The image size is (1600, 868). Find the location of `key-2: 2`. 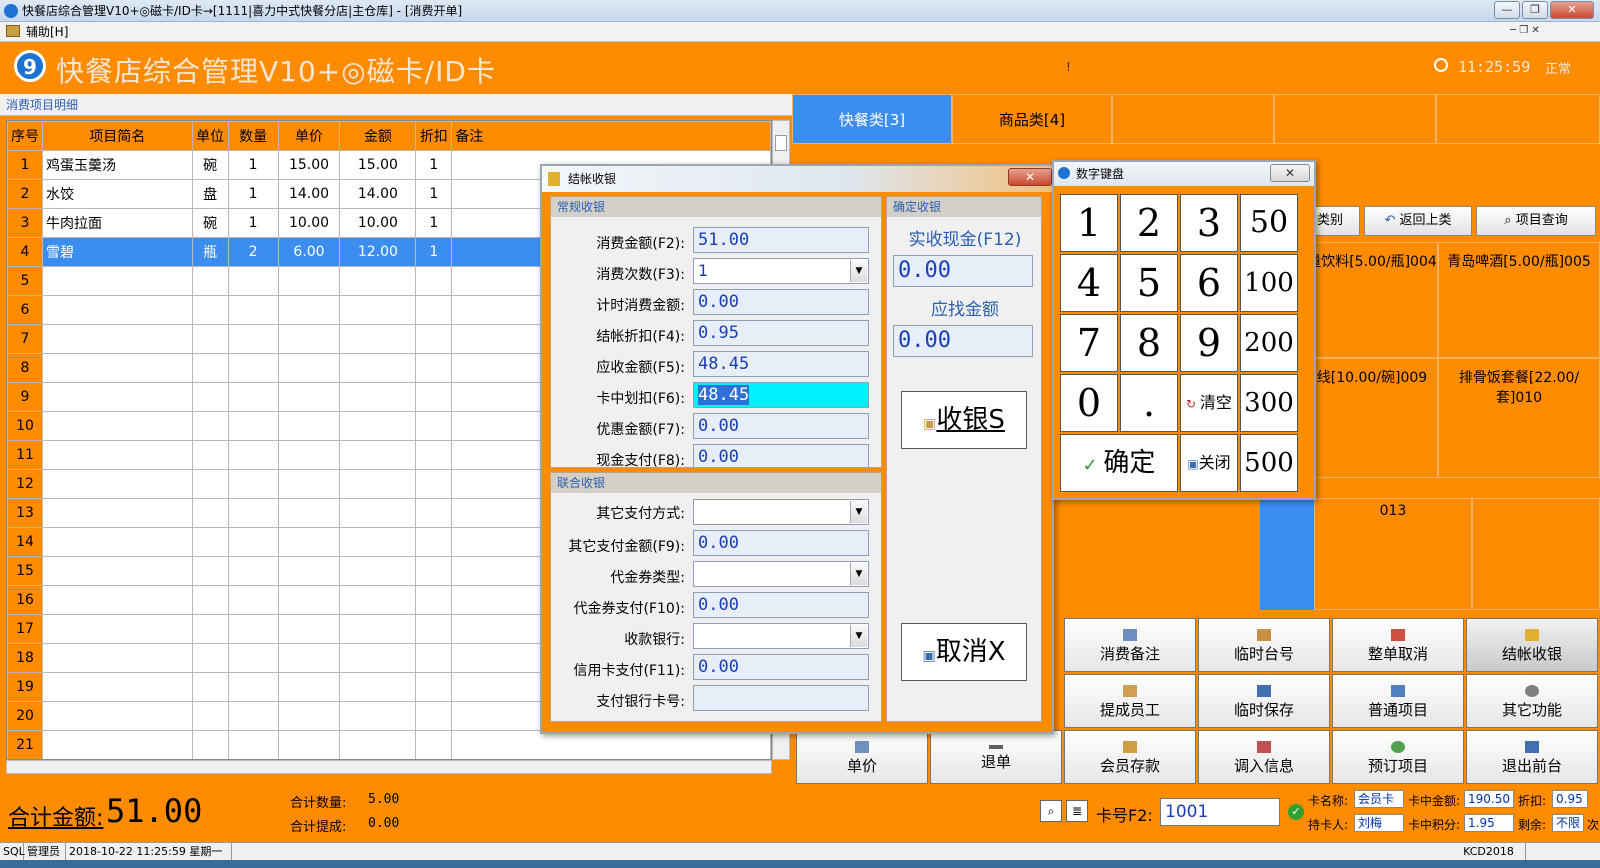

key-2: 2 is located at coordinates (1149, 223).